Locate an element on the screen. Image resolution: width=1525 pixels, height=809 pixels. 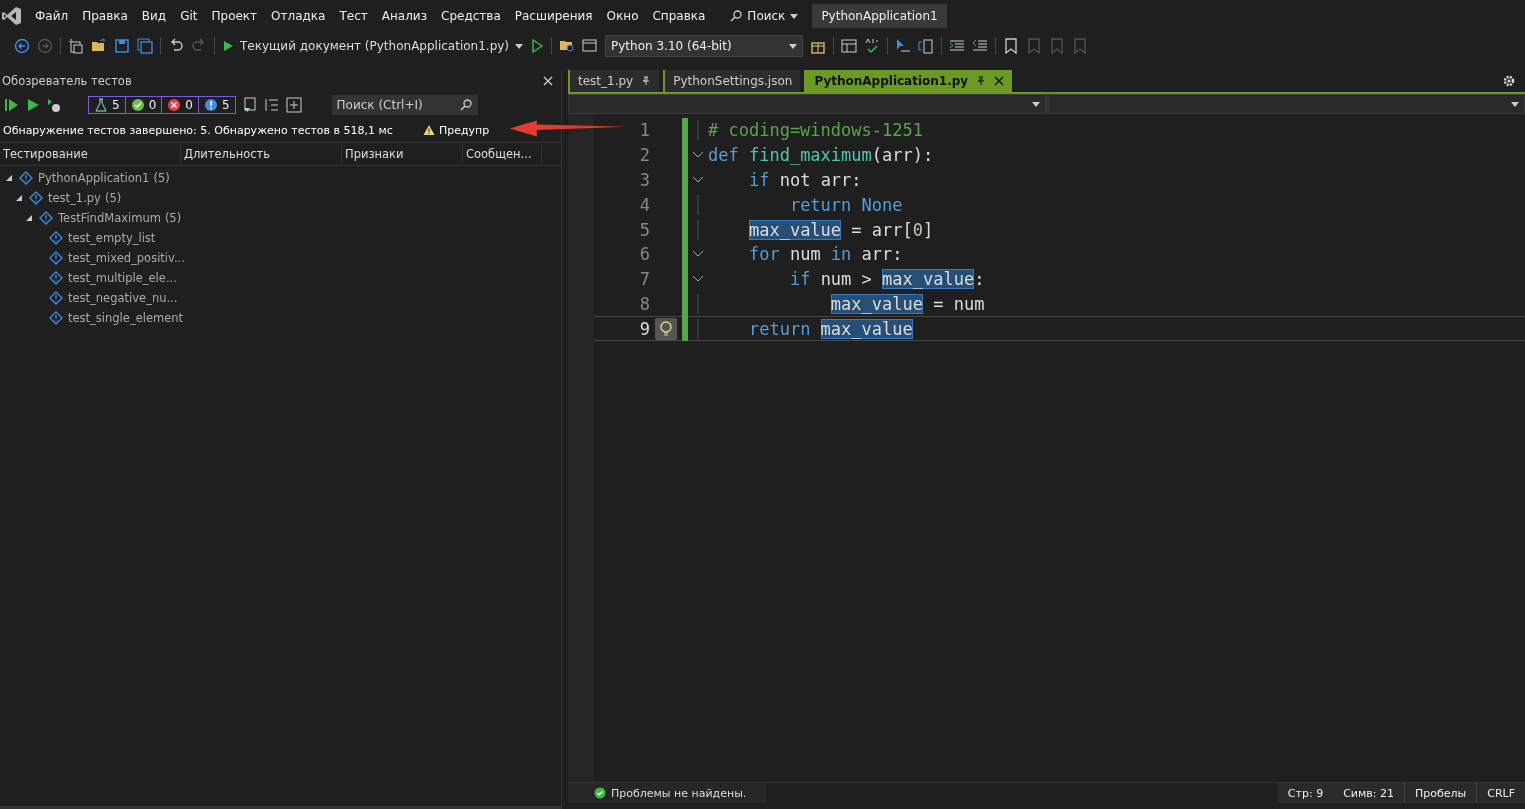
editor-tab: PythonSettings.json is located at coordinates (732, 81).